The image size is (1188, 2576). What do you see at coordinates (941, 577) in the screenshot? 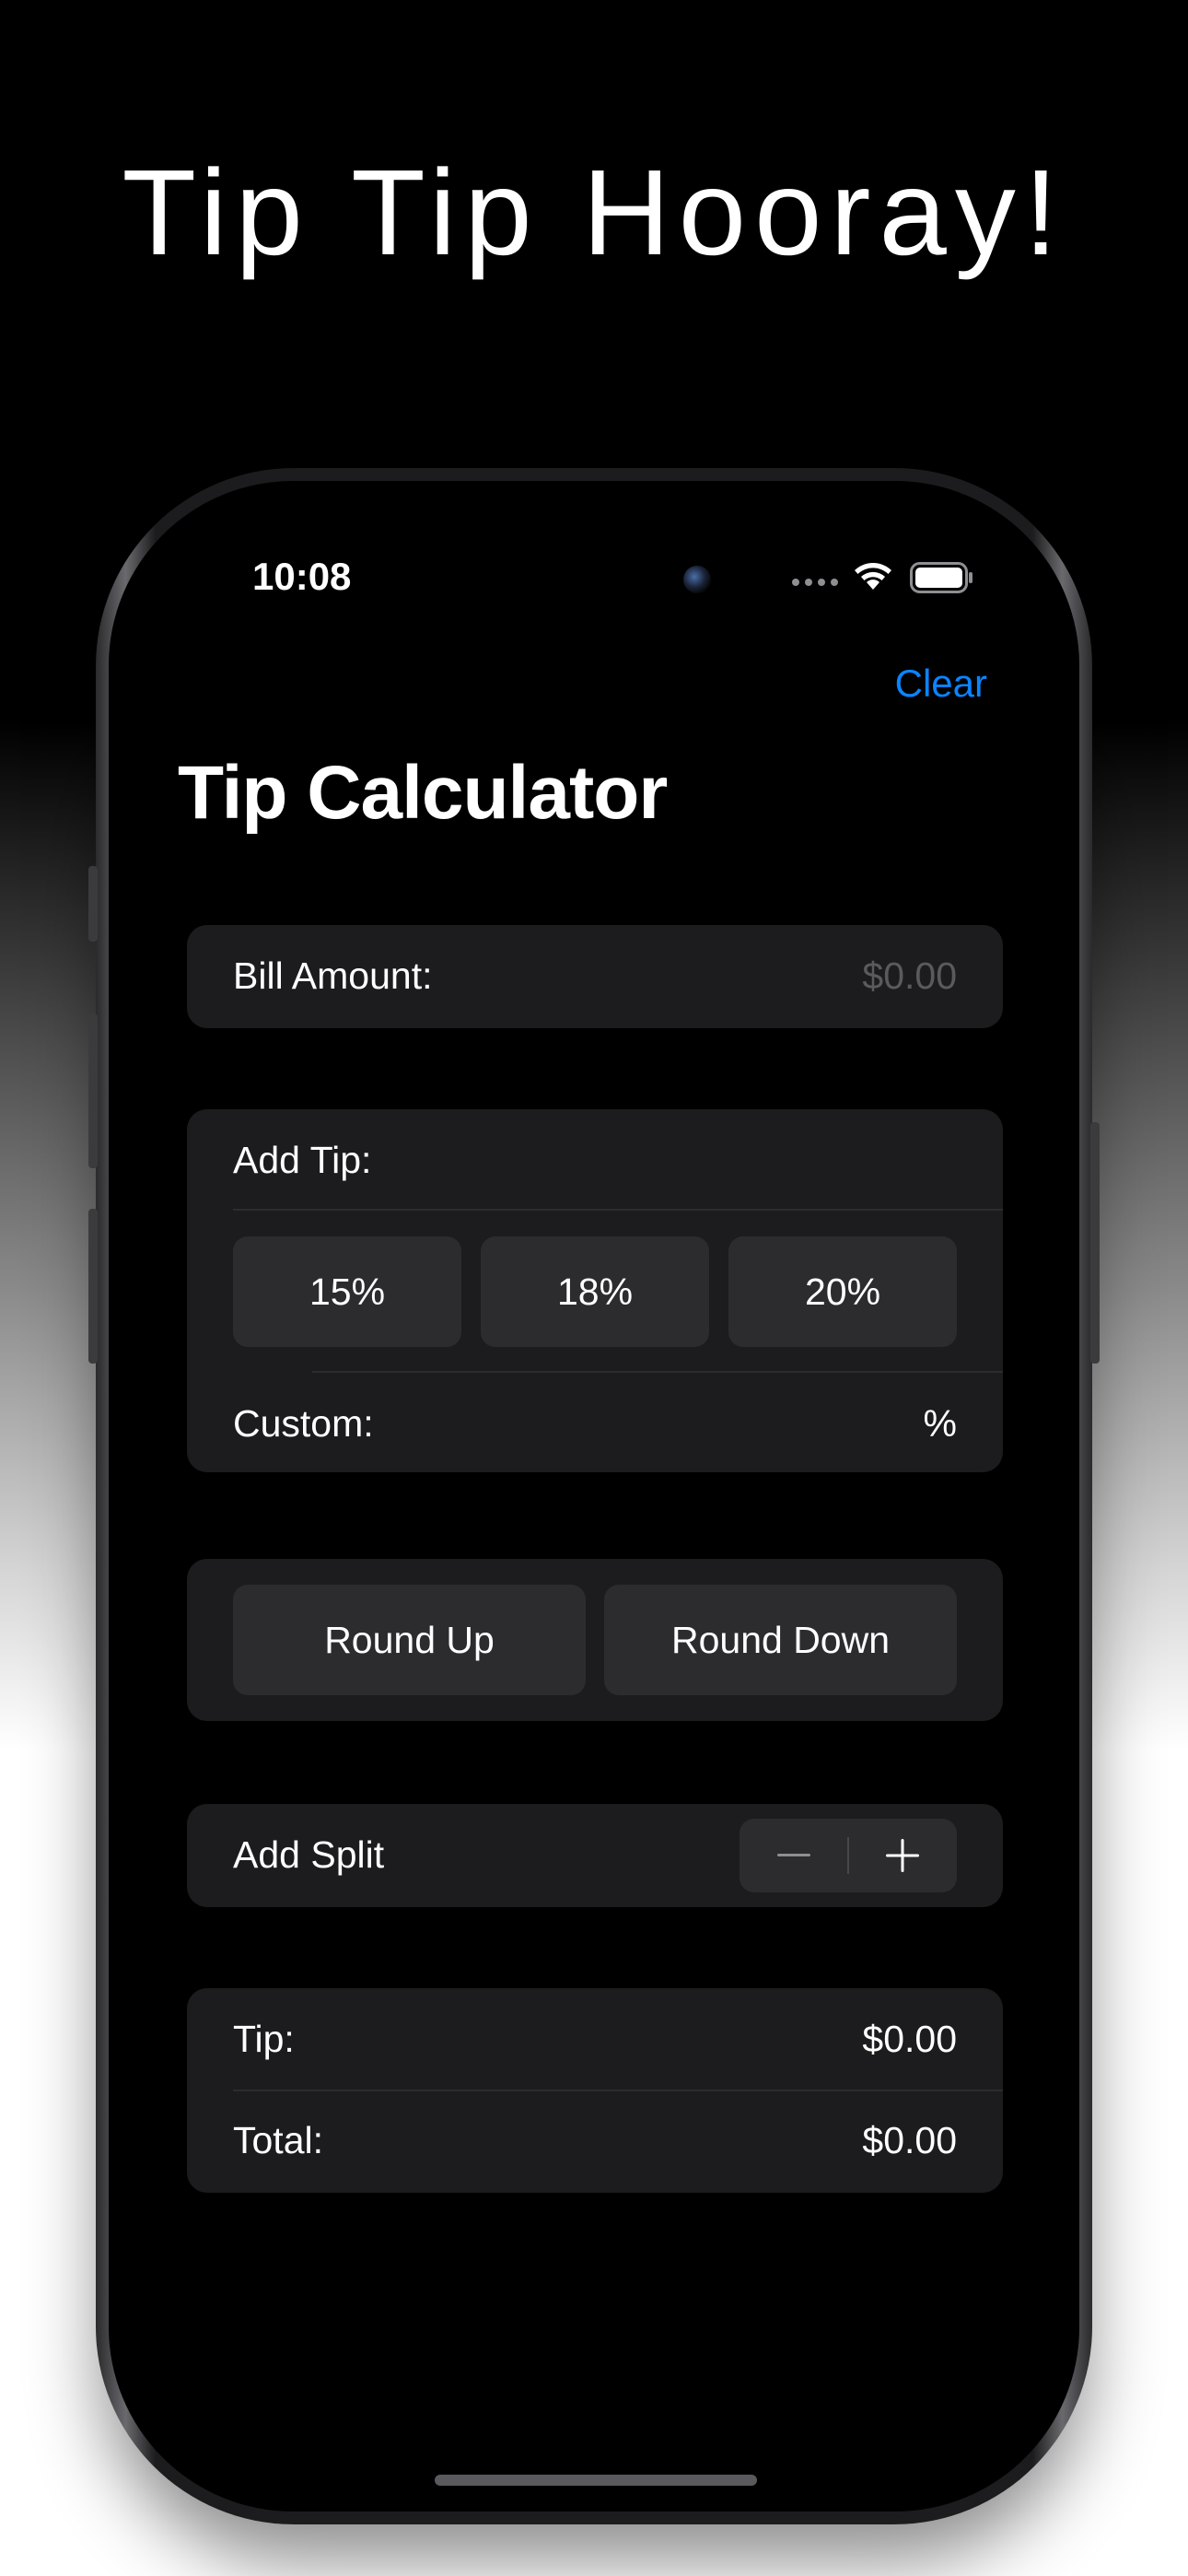
I see `battery-icon` at bounding box center [941, 577].